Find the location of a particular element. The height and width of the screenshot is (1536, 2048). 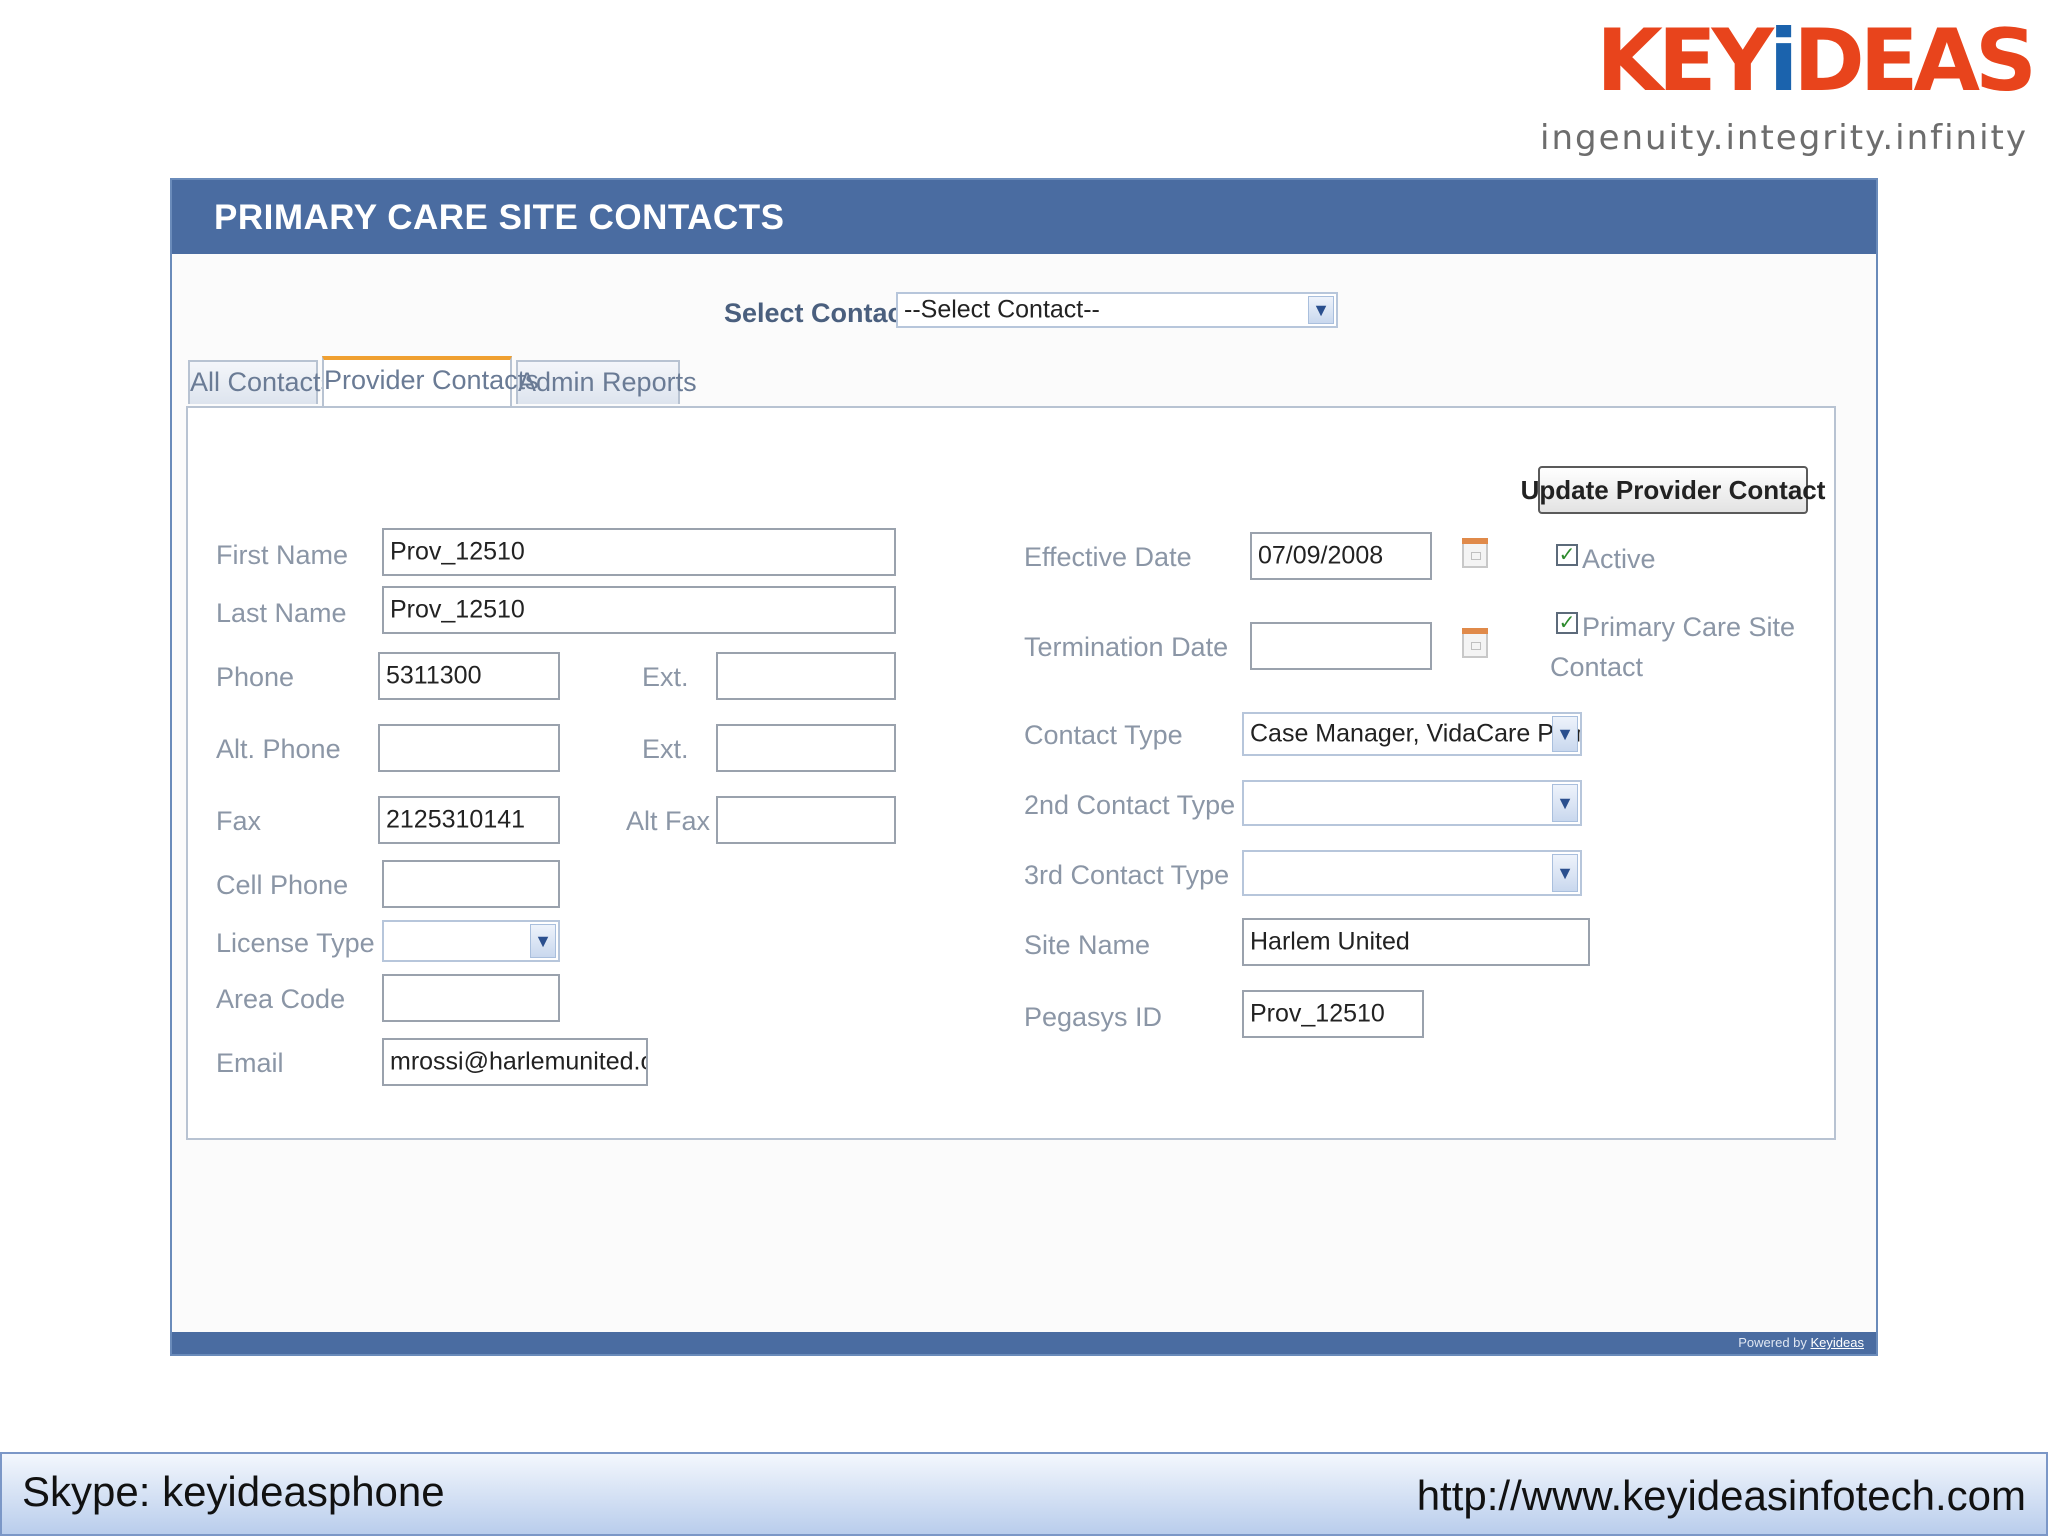

contact-type-2-dropdown: ▼ is located at coordinates (1412, 803).